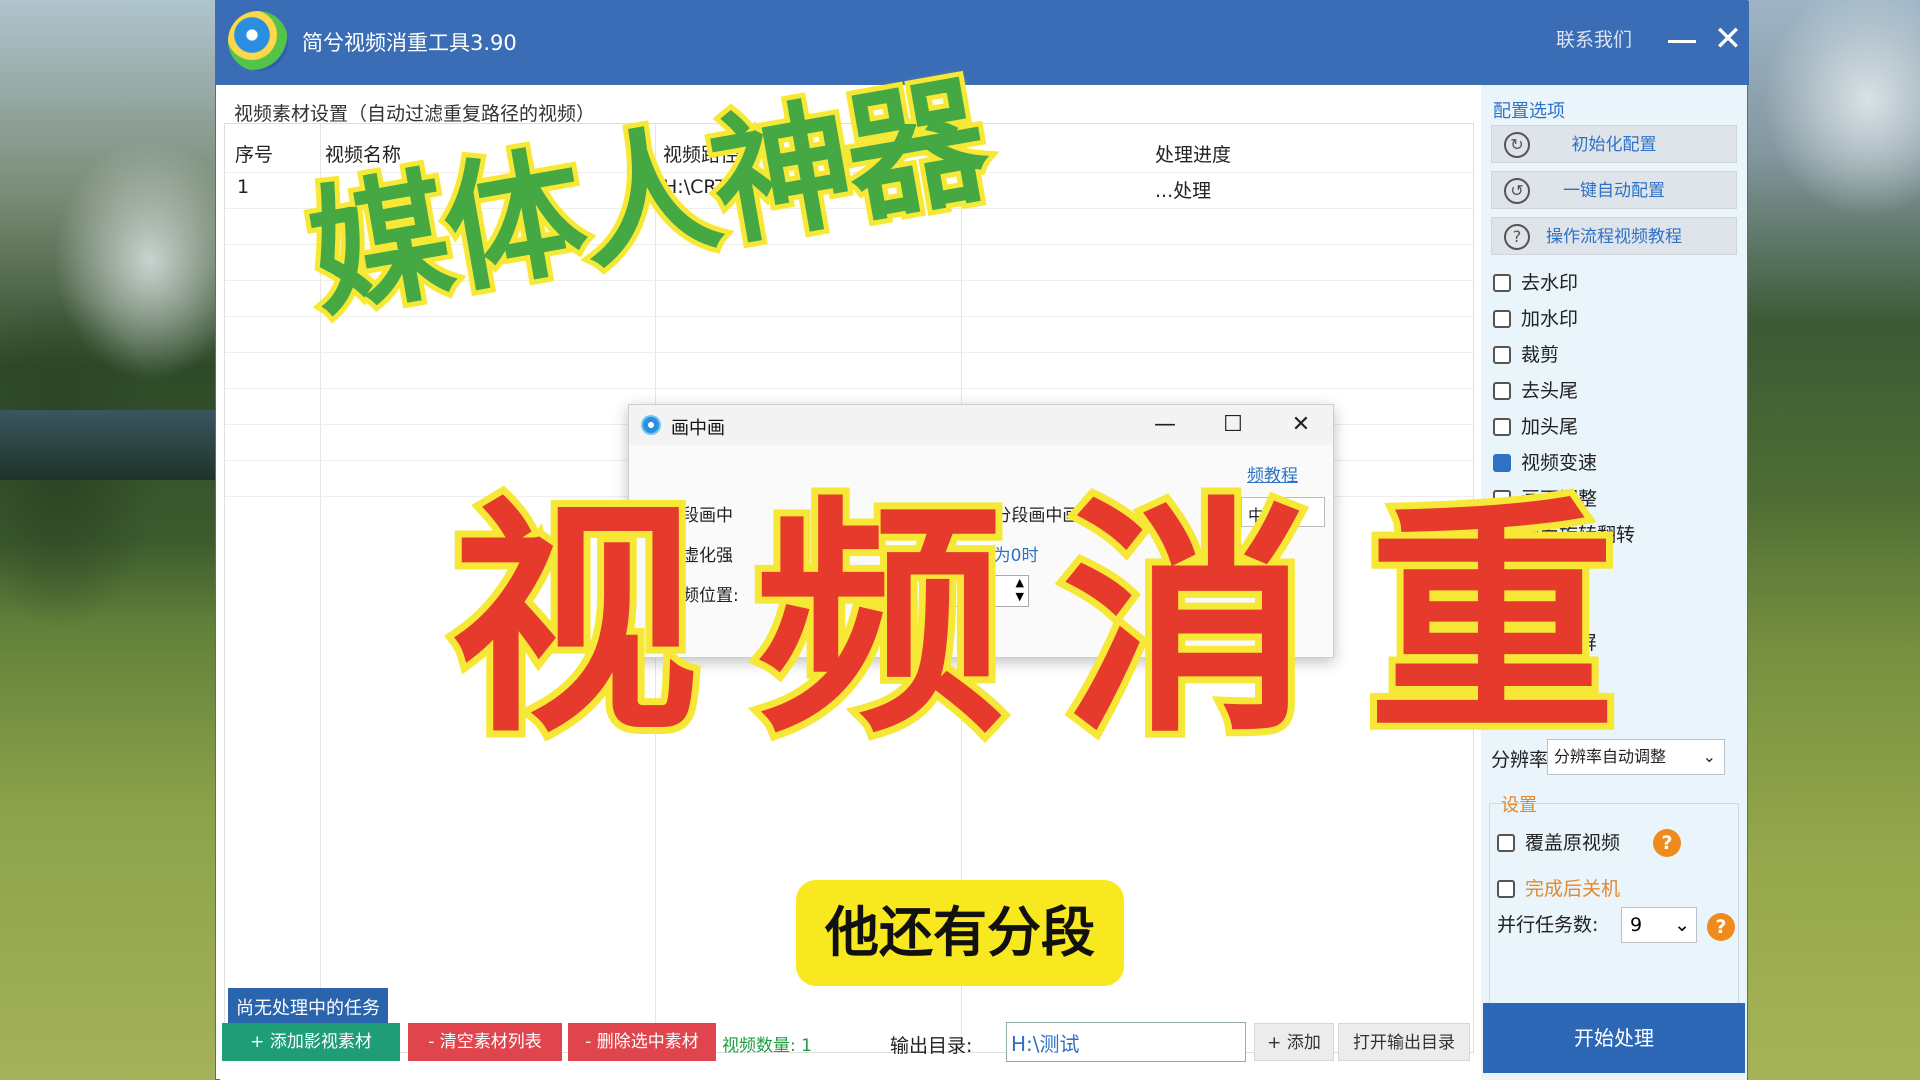 The width and height of the screenshot is (1920, 1080). I want to click on option-trim: 去头尾, so click(1535, 391).